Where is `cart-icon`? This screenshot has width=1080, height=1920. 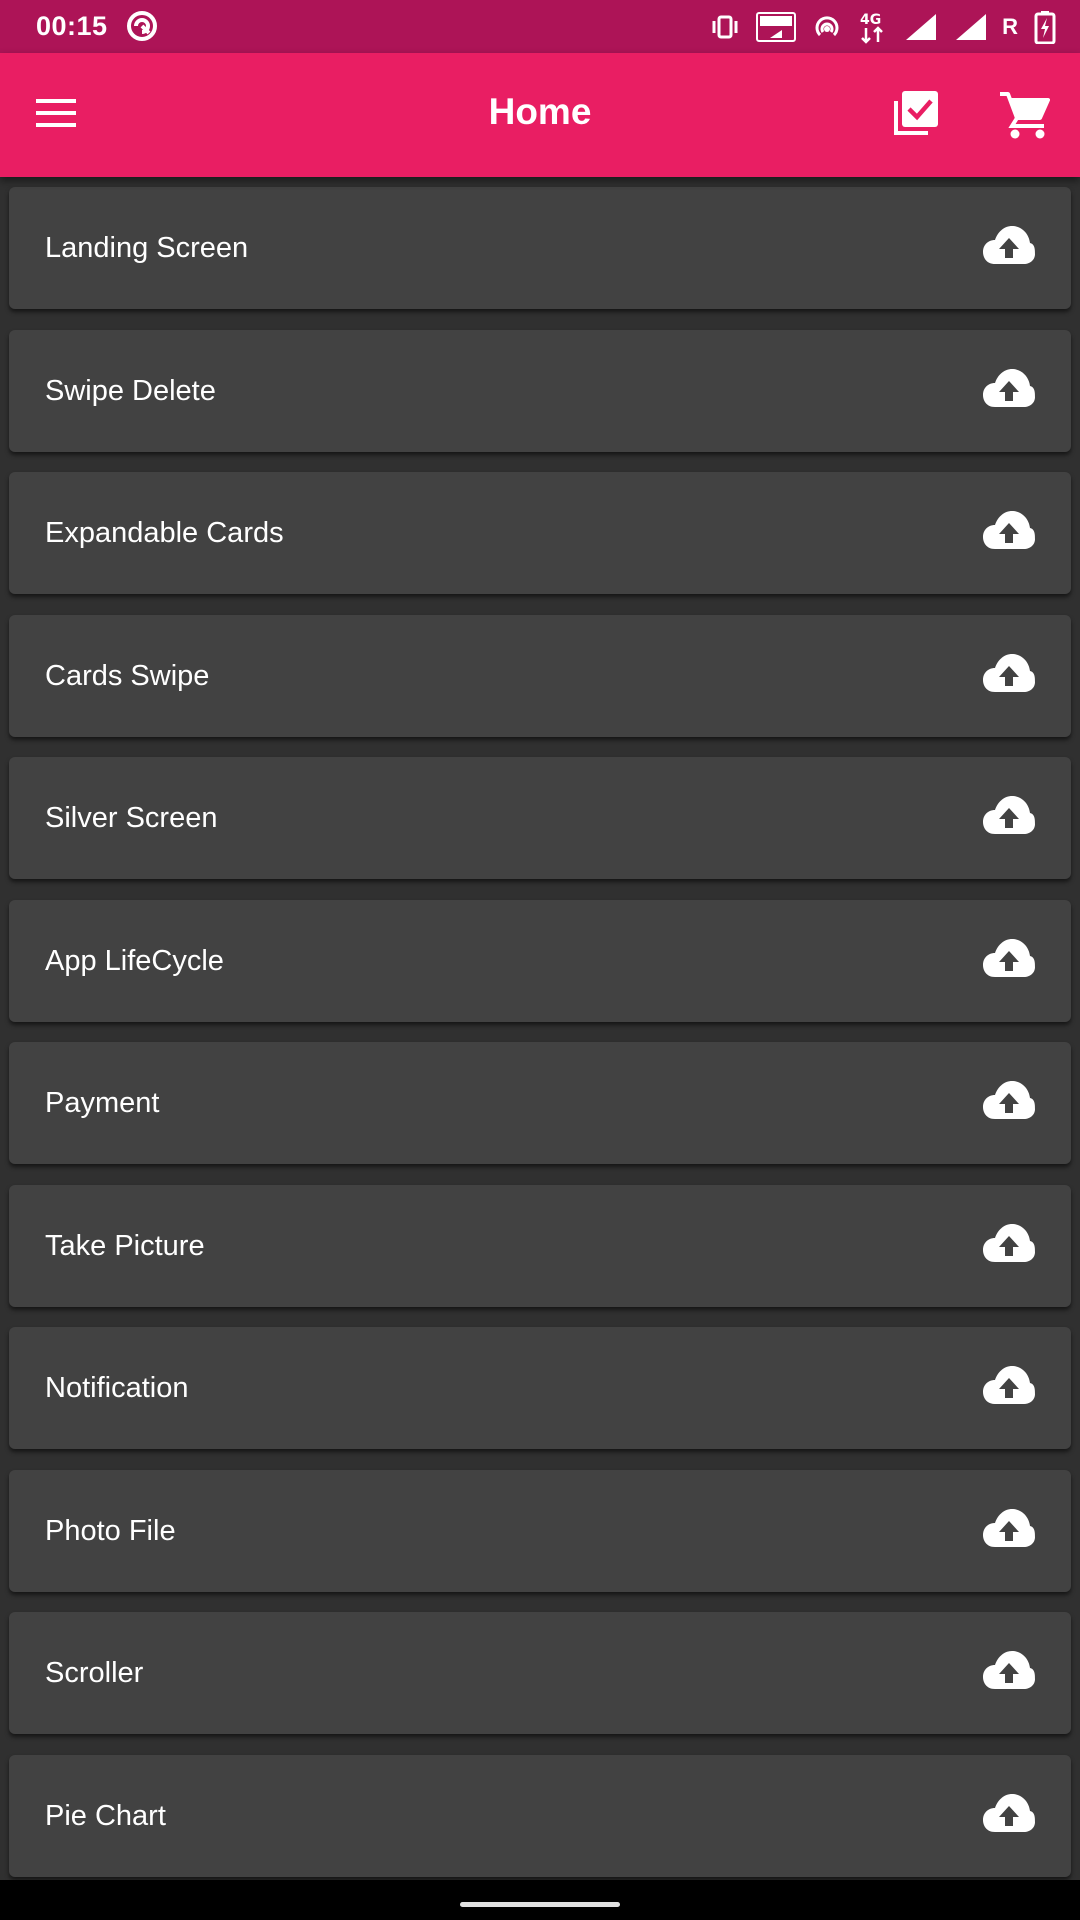 cart-icon is located at coordinates (1024, 117).